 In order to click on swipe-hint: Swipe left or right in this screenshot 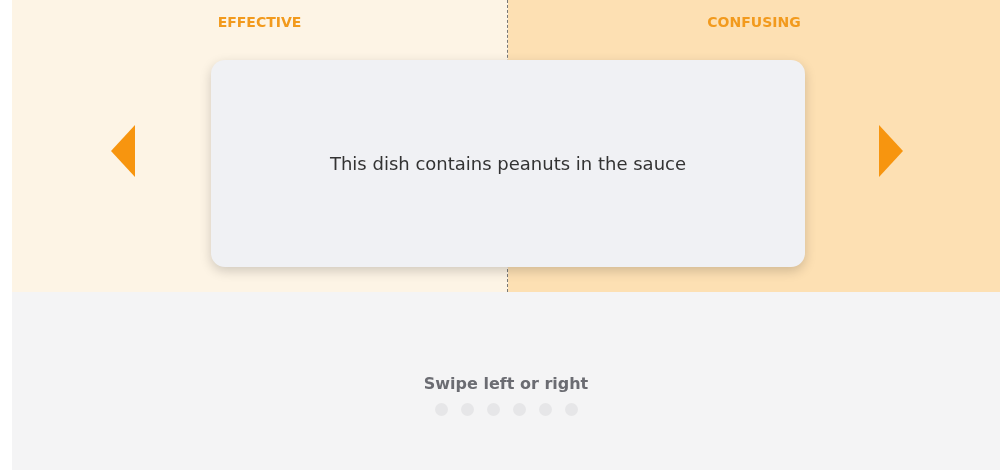, I will do `click(506, 383)`.